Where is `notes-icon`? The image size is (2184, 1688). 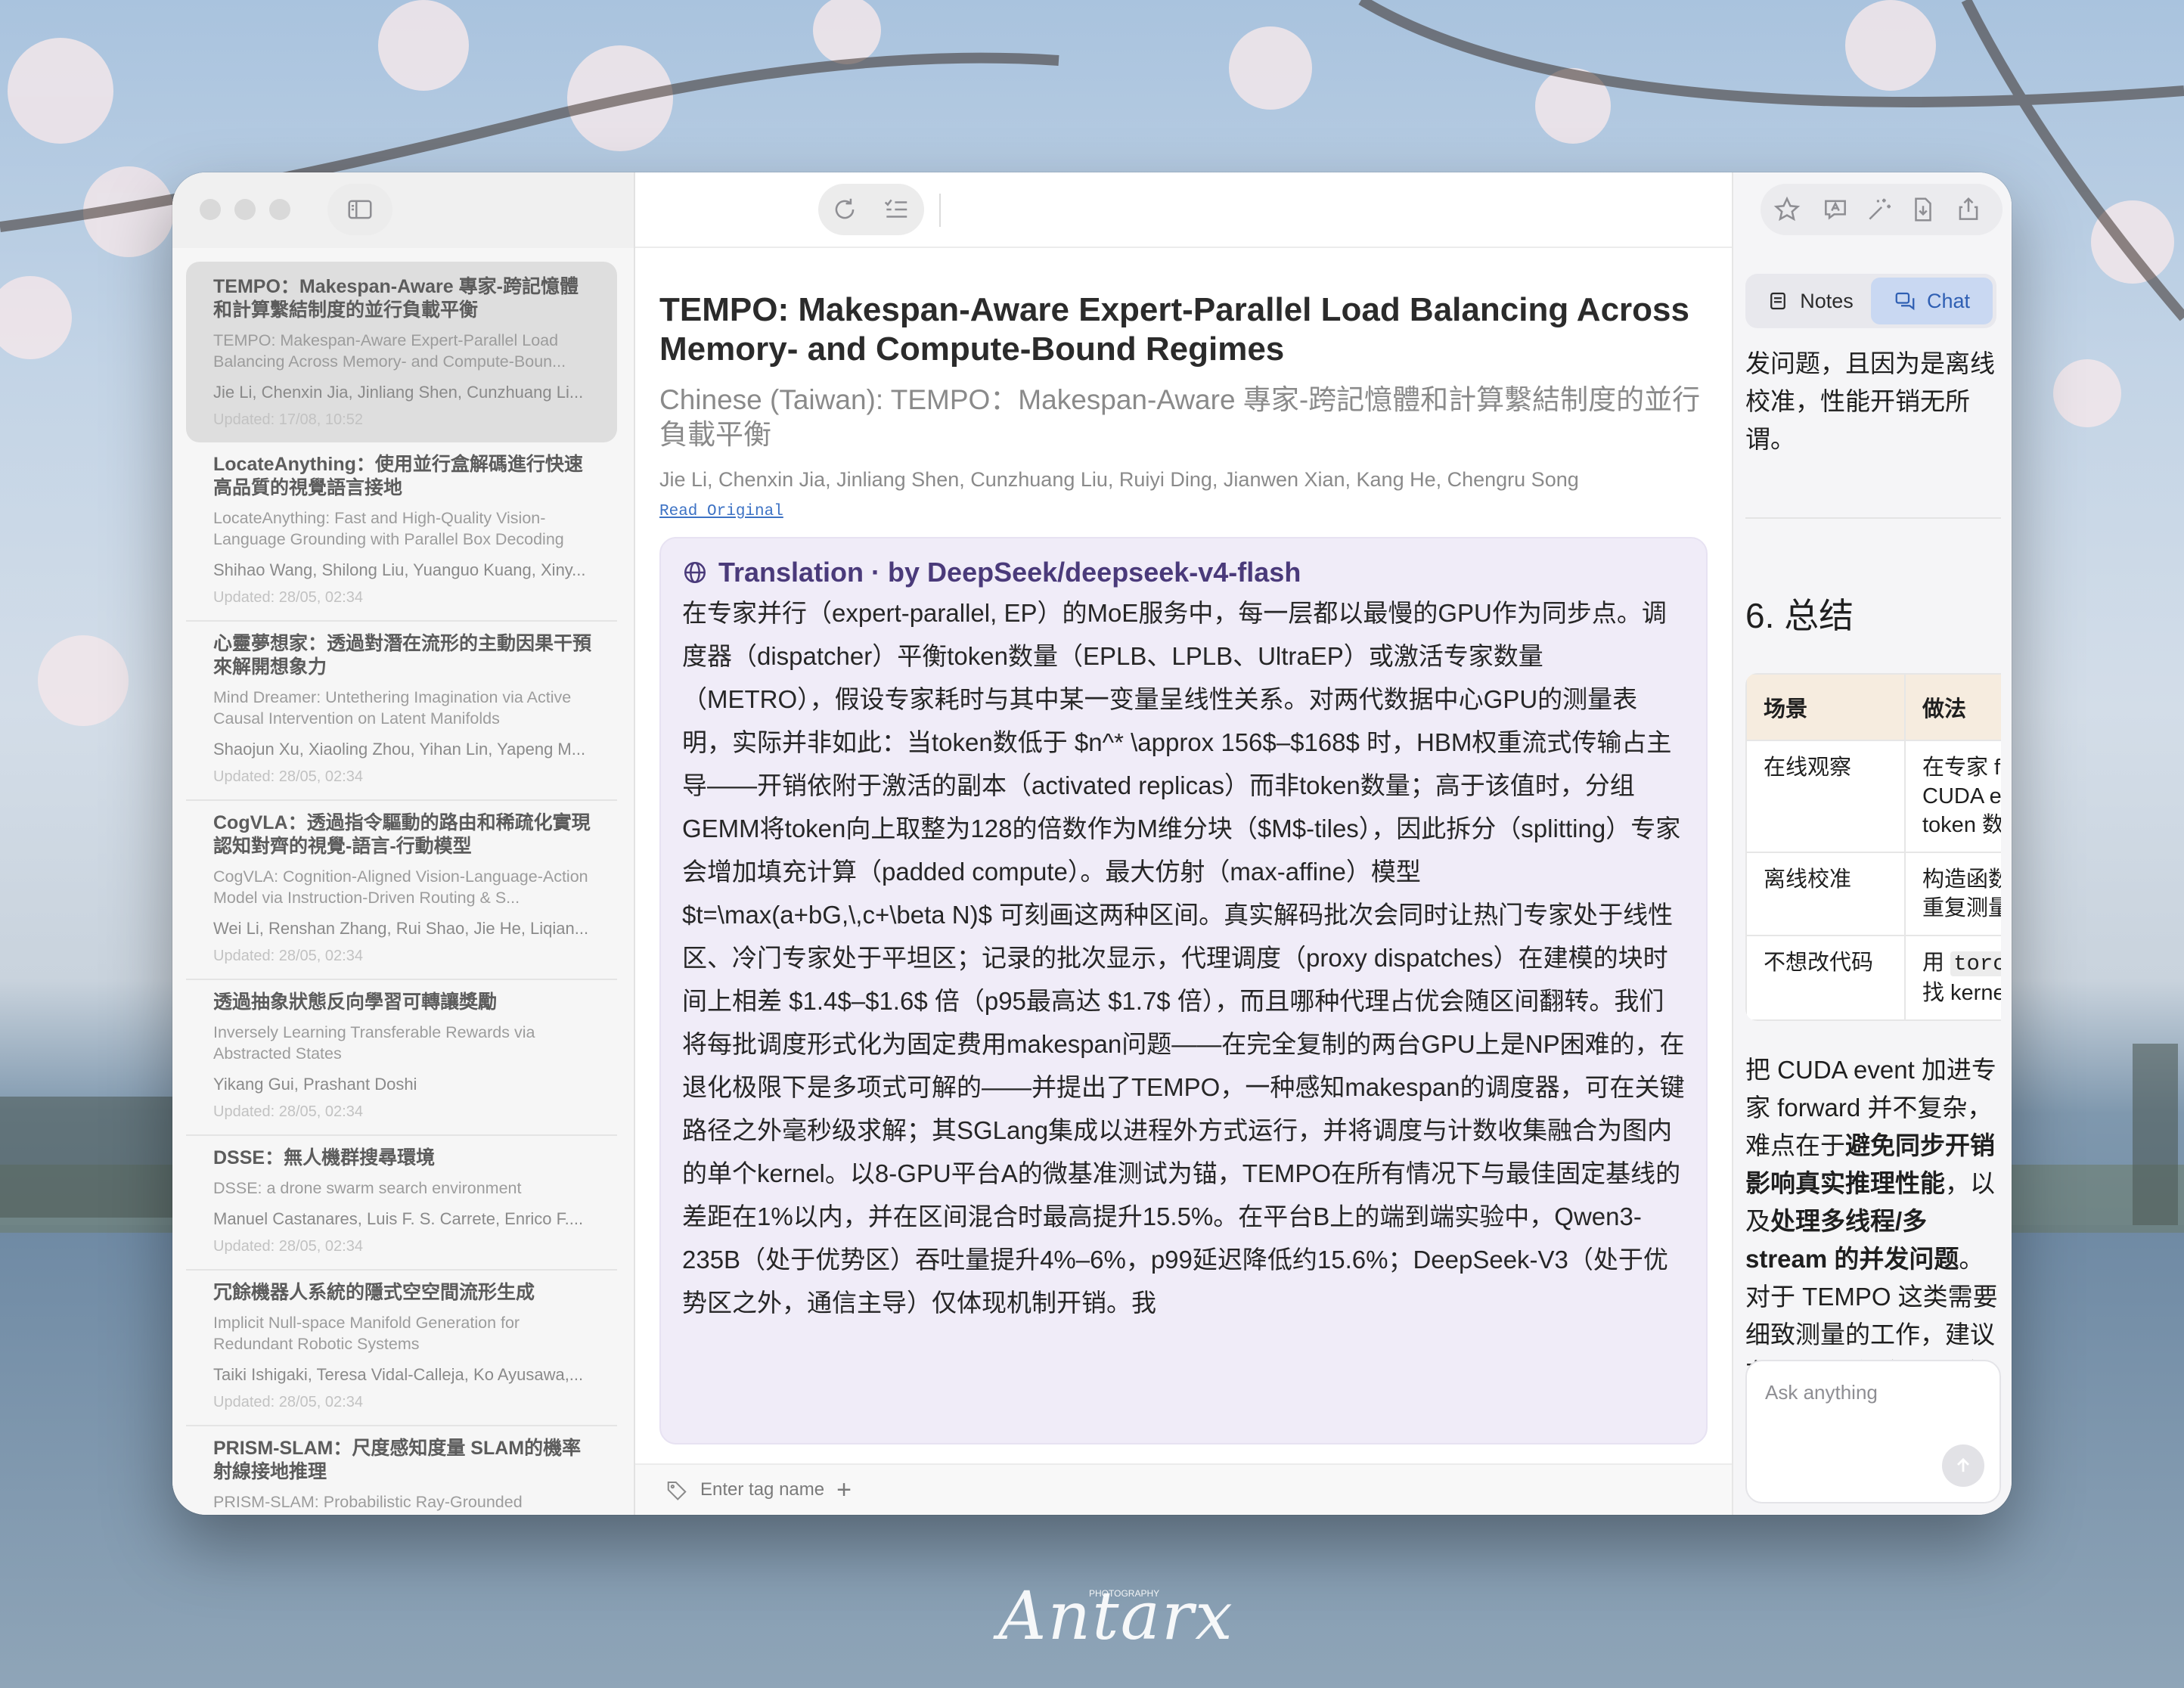 notes-icon is located at coordinates (1778, 301).